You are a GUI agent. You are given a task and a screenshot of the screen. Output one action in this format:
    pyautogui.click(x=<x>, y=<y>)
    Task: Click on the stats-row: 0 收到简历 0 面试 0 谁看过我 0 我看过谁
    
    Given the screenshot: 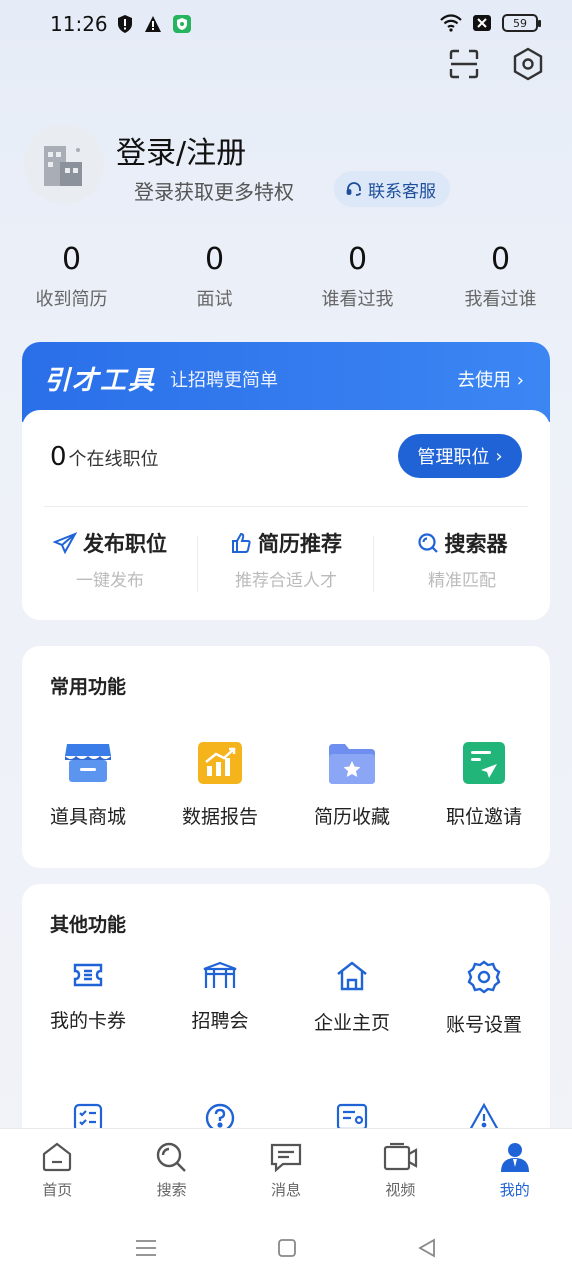 What is the action you would take?
    pyautogui.click(x=286, y=276)
    